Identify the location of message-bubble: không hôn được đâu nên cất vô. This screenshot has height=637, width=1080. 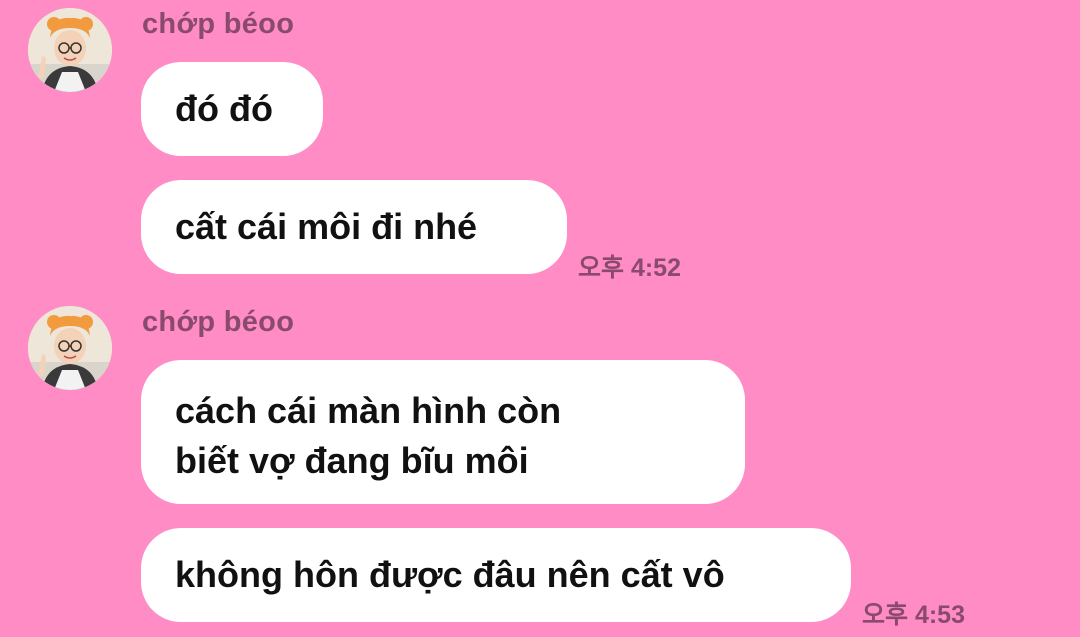
(496, 575).